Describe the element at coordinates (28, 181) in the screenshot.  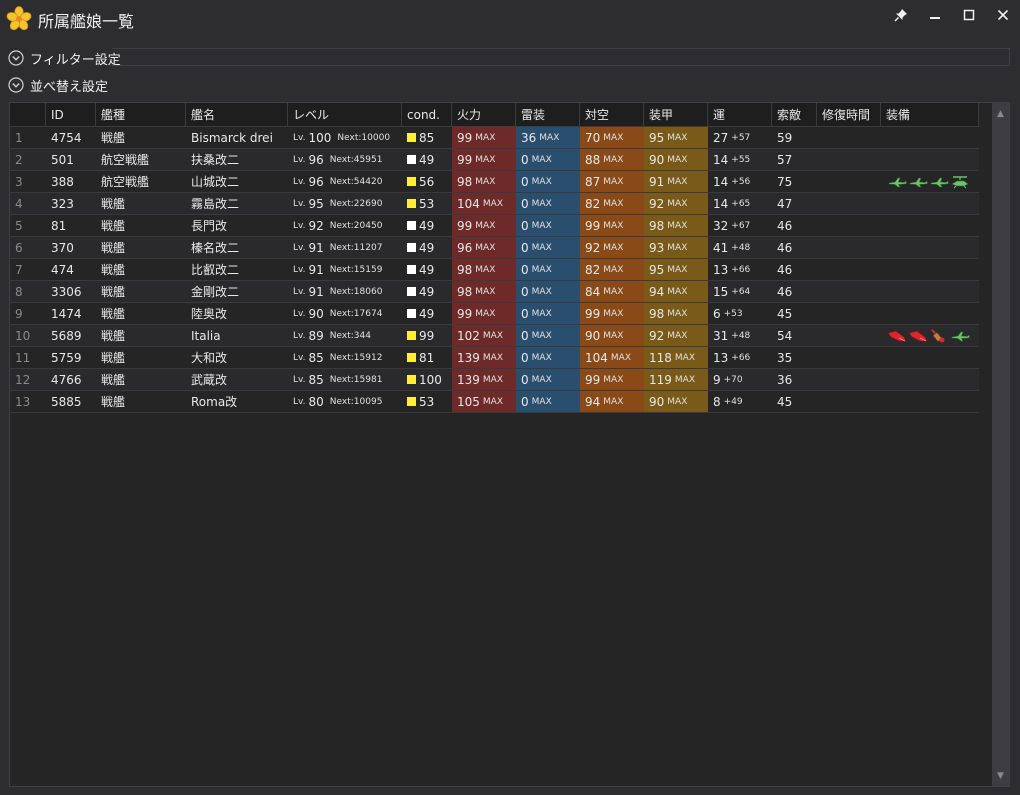
I see `cell-index: 3` at that location.